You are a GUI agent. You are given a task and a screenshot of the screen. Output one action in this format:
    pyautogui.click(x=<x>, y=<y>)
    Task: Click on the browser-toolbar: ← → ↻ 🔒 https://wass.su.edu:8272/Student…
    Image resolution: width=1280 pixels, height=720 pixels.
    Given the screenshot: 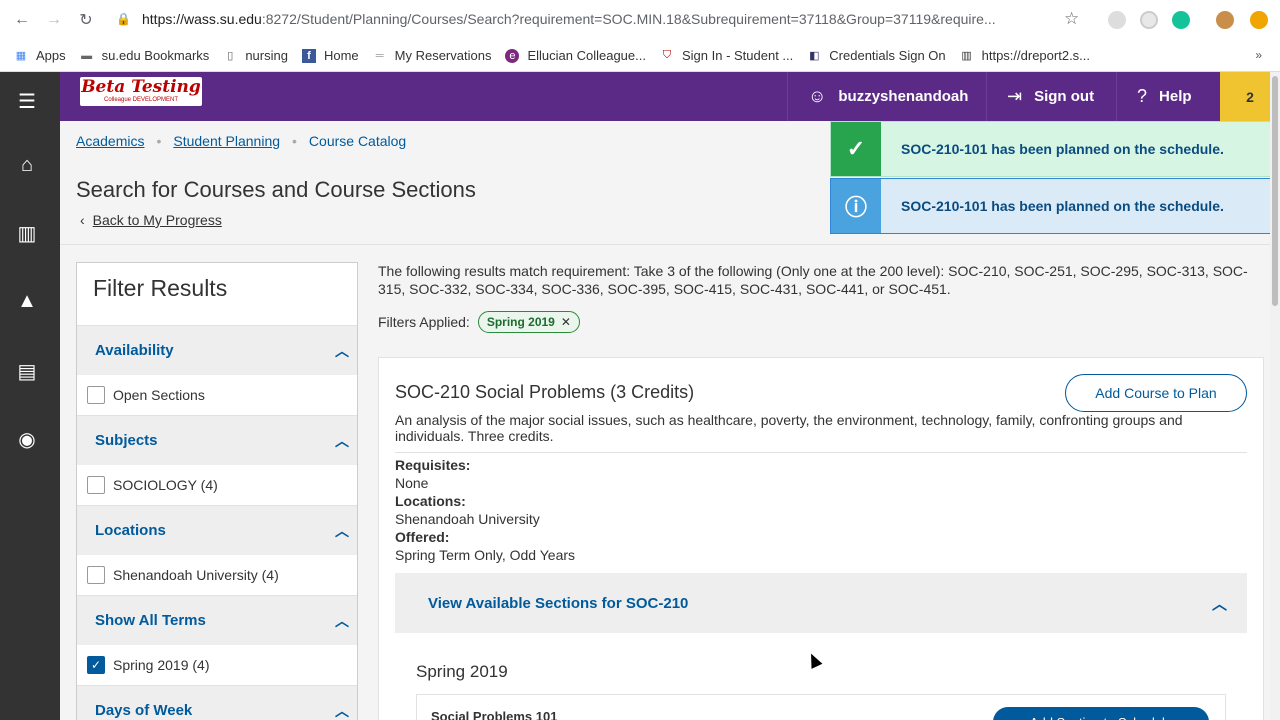 What is the action you would take?
    pyautogui.click(x=640, y=20)
    